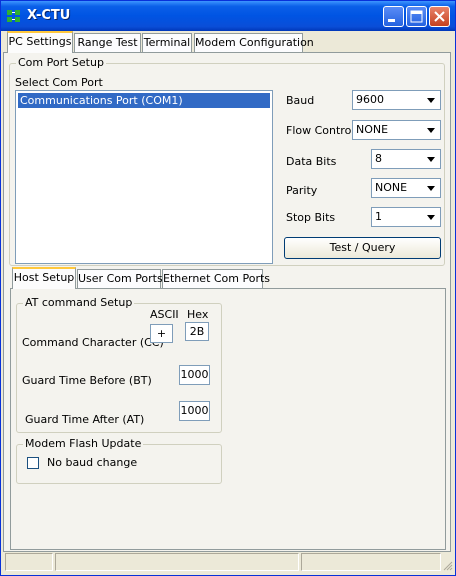 This screenshot has height=576, width=456. Describe the element at coordinates (40, 42) in the screenshot. I see `tab-pc-settings: PC Settings` at that location.